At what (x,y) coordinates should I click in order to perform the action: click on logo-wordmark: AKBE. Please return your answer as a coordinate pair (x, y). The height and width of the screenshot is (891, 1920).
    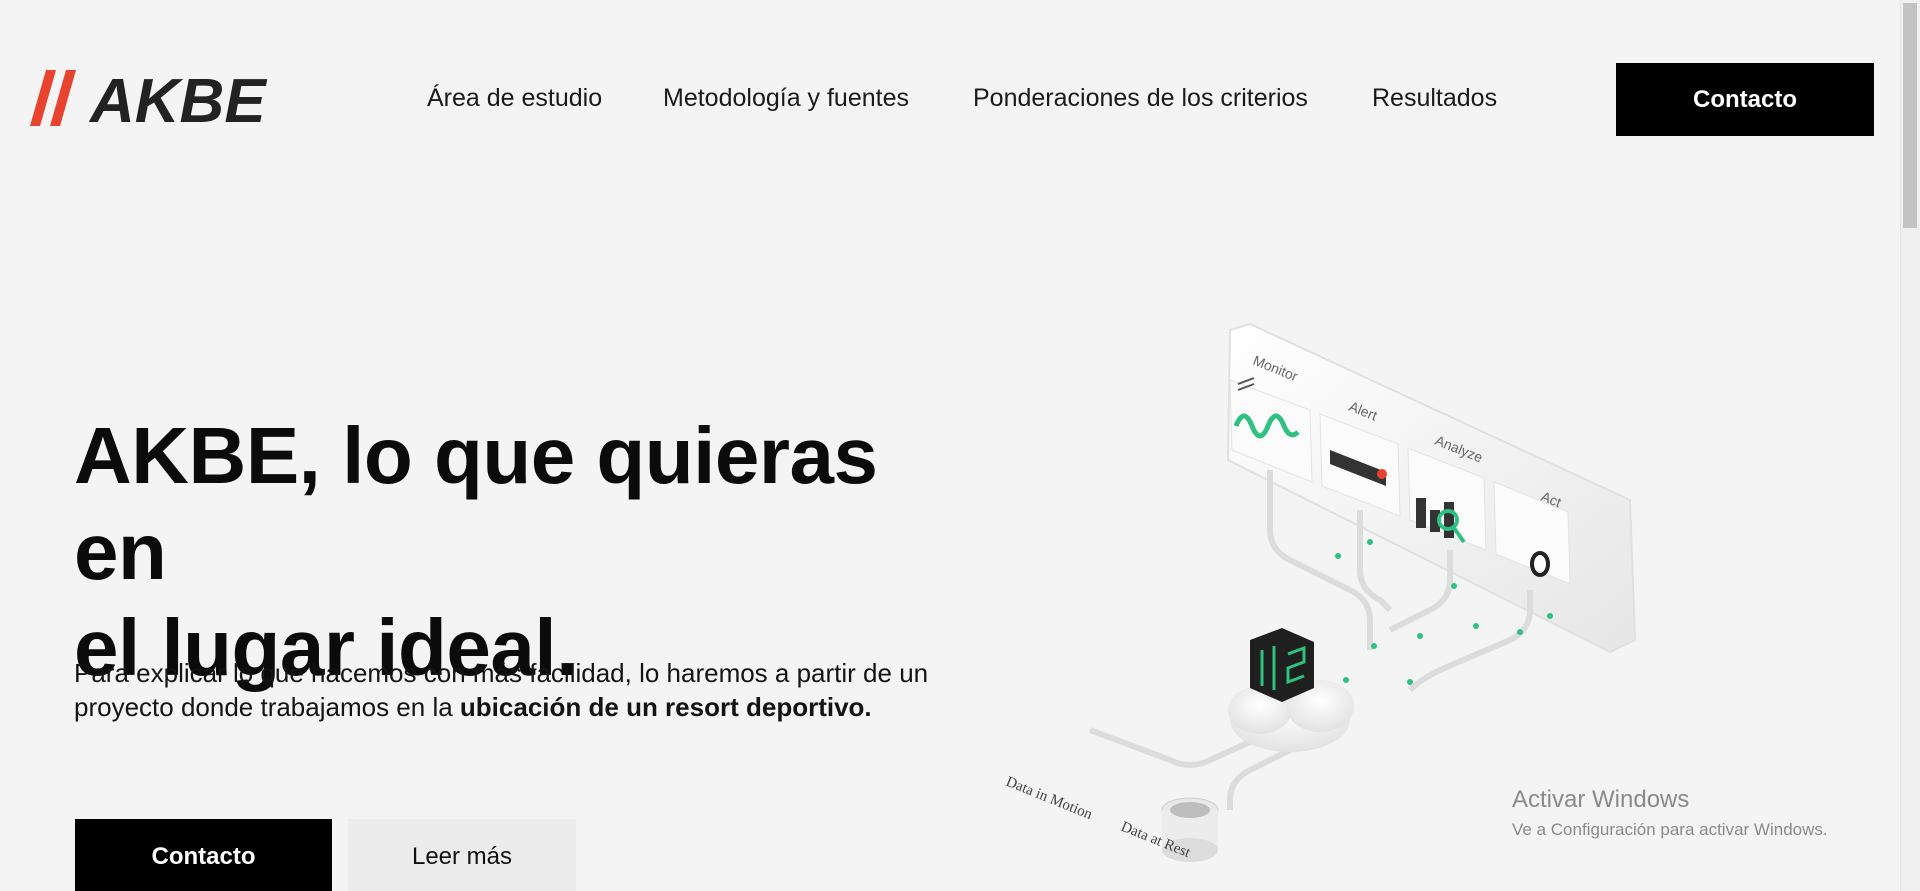
    Looking at the image, I should click on (177, 98).